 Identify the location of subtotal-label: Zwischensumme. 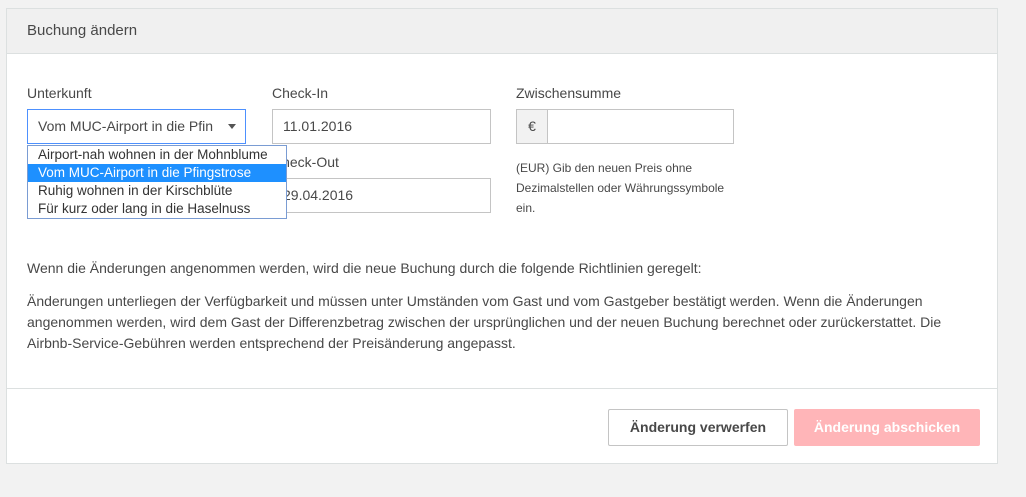
(569, 93).